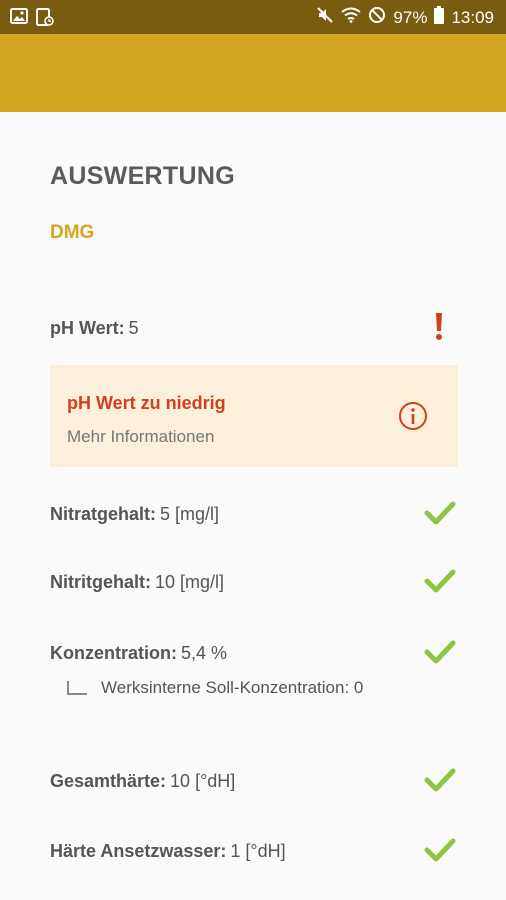 The image size is (506, 900). I want to click on status-bar: 97% 13:09, so click(253, 17).